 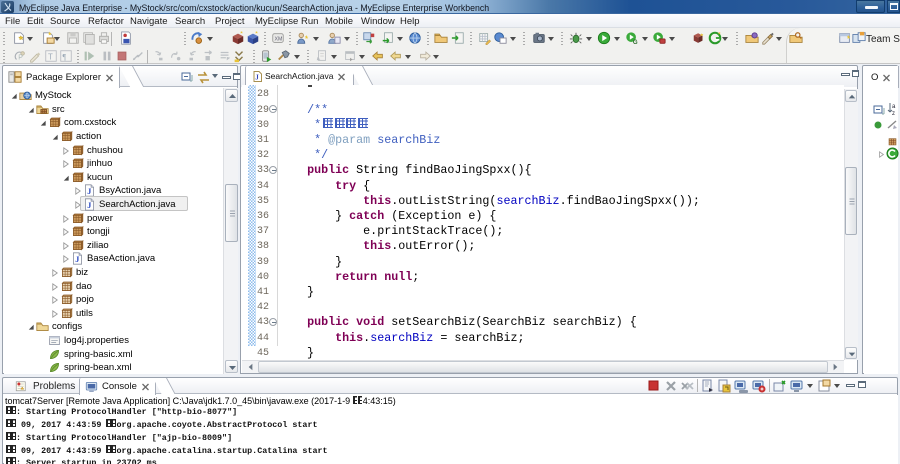 I want to click on svg-text: z, so click(x=893, y=113).